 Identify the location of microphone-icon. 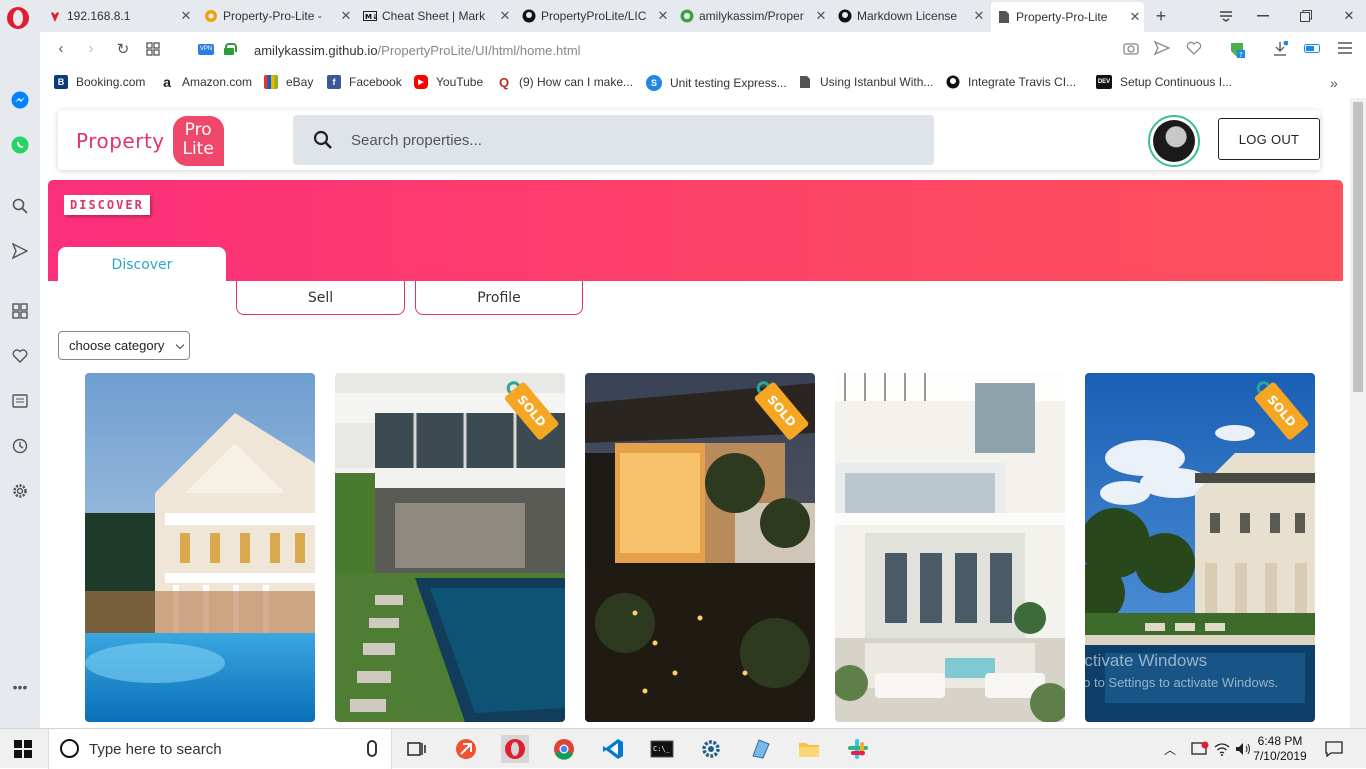
(372, 748).